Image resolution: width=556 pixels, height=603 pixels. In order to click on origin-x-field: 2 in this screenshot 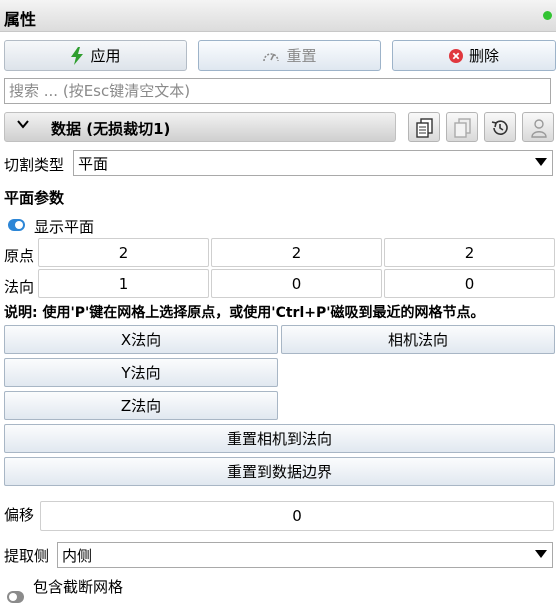, I will do `click(123, 252)`.